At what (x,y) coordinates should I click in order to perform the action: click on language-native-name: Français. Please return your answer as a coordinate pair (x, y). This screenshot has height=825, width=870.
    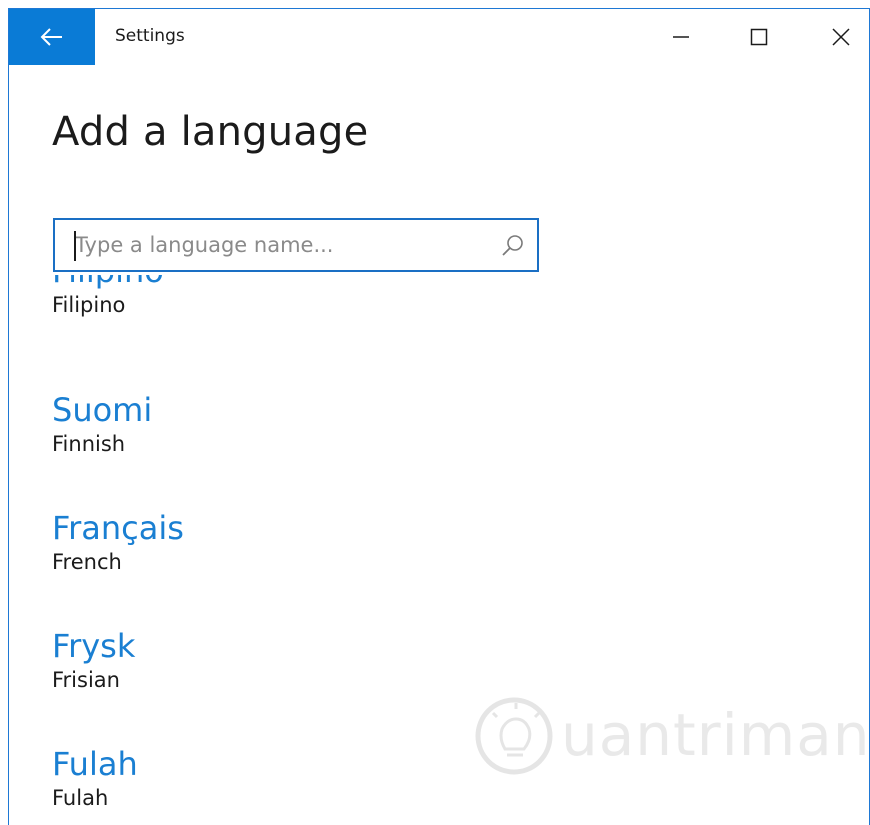
    Looking at the image, I should click on (118, 528).